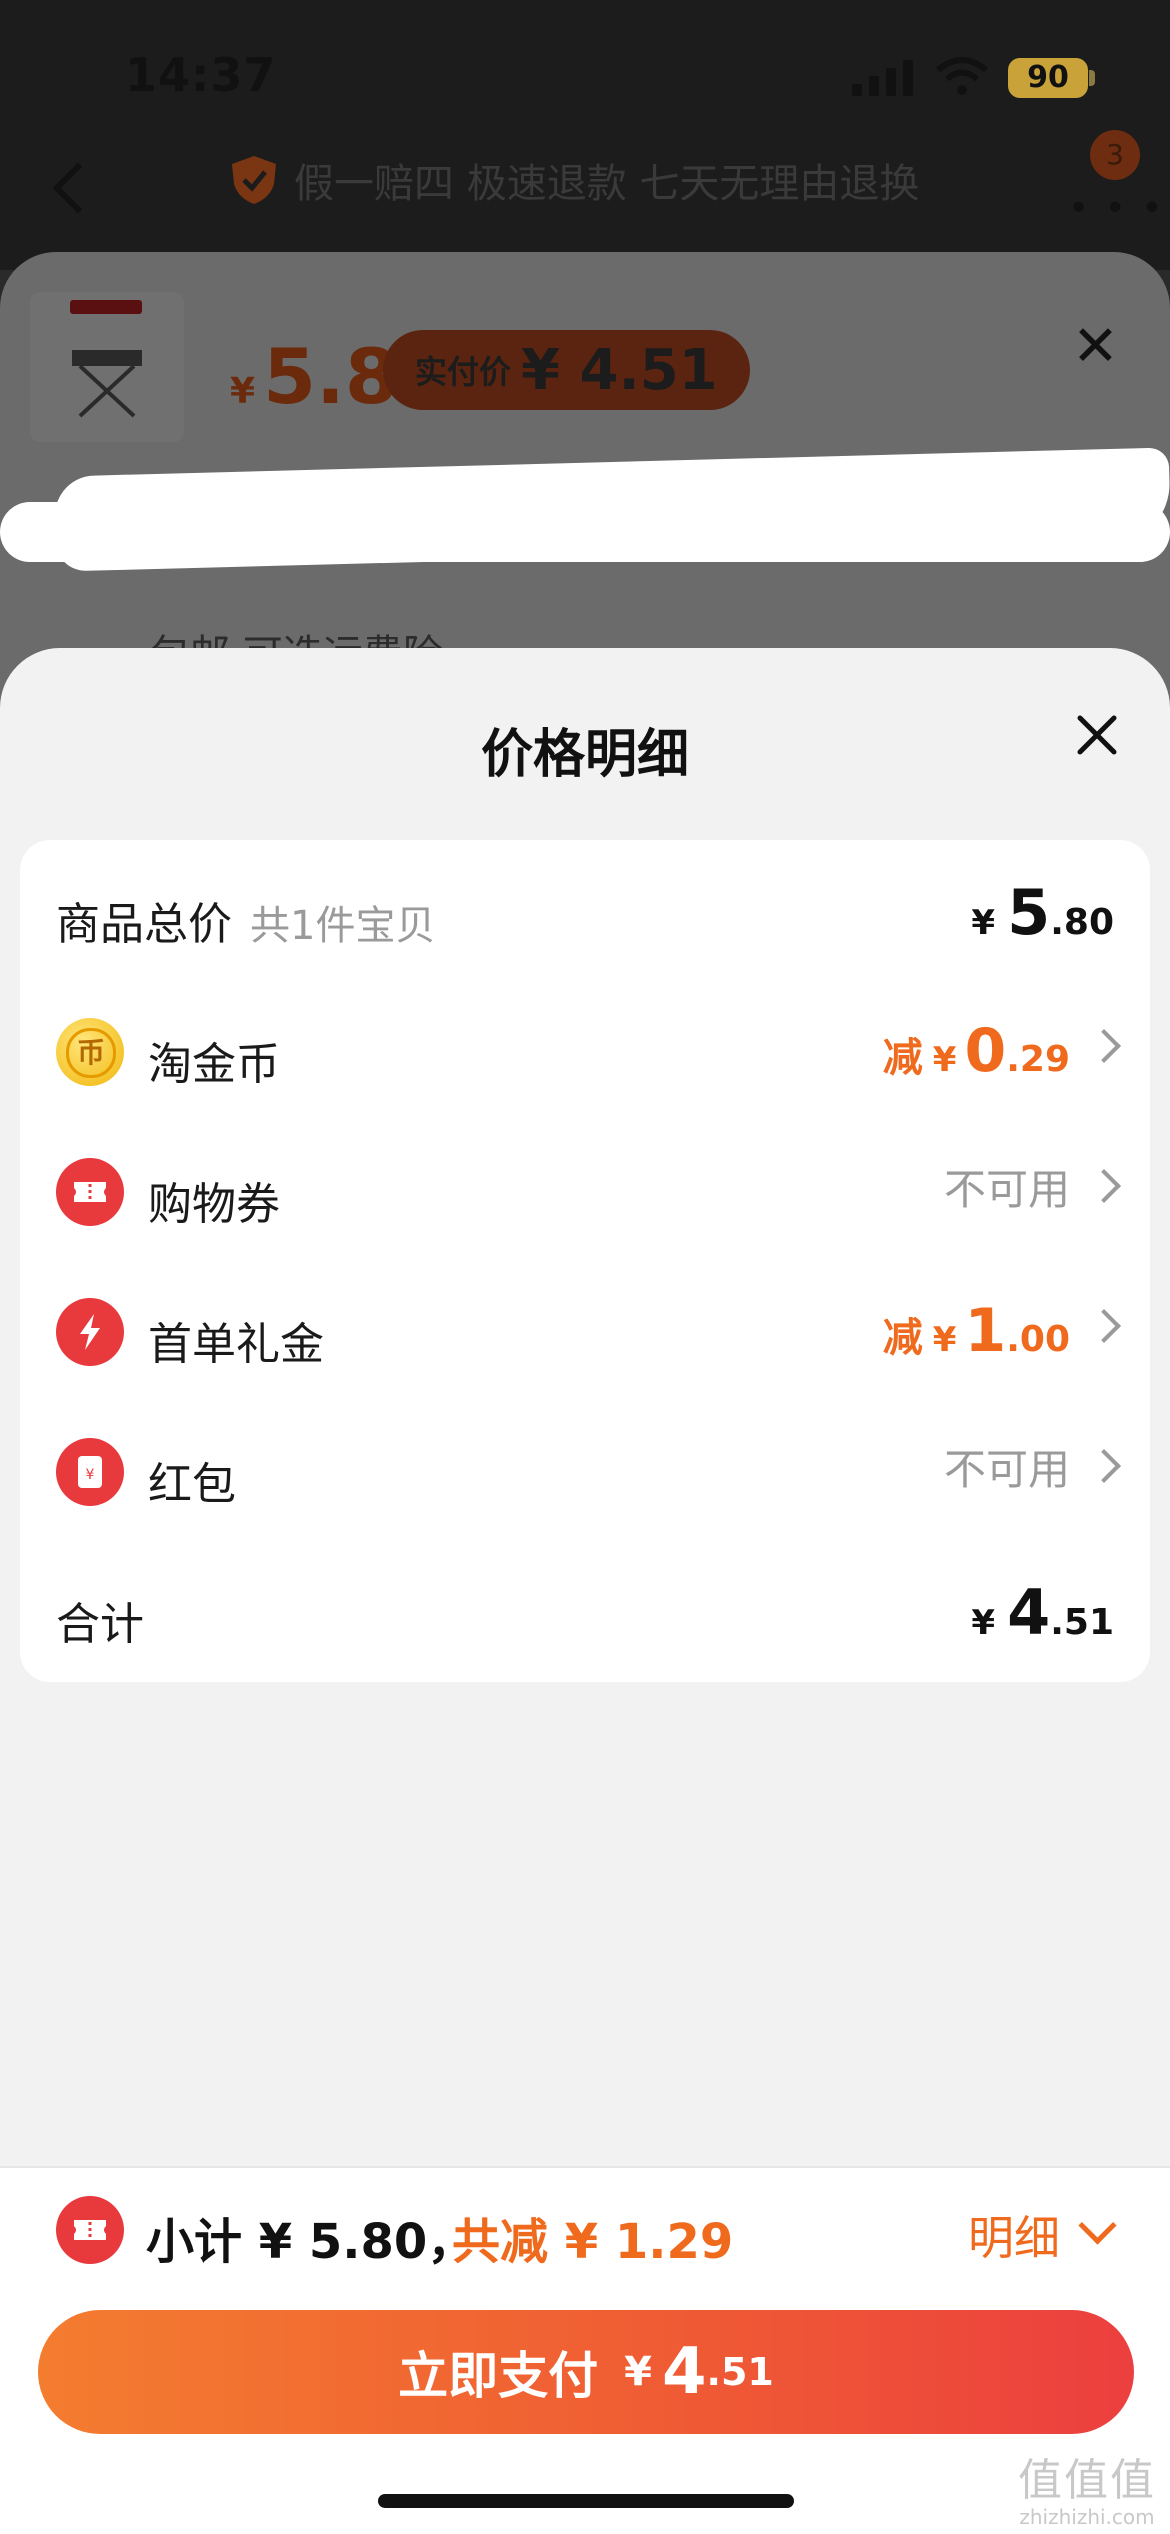  Describe the element at coordinates (962, 76) in the screenshot. I see `wifi-icon` at that location.